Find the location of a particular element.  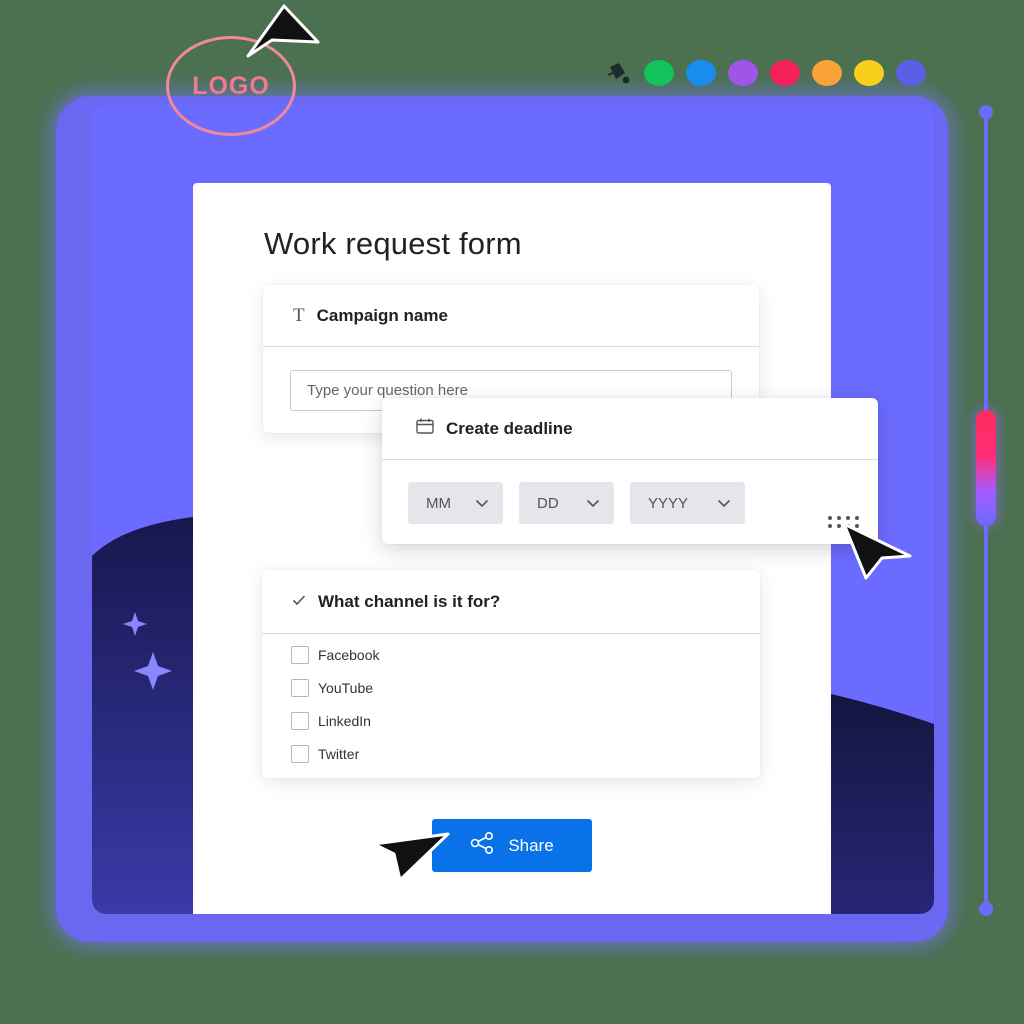

swatch-purple is located at coordinates (743, 73).